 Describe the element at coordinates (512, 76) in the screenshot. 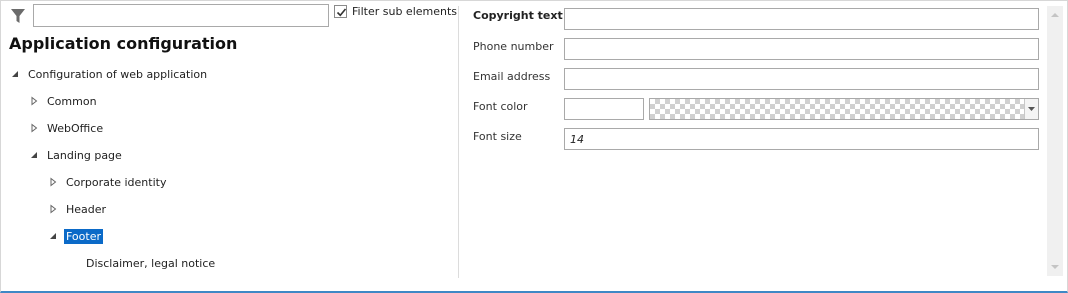

I see `email-address-label: Email address` at that location.